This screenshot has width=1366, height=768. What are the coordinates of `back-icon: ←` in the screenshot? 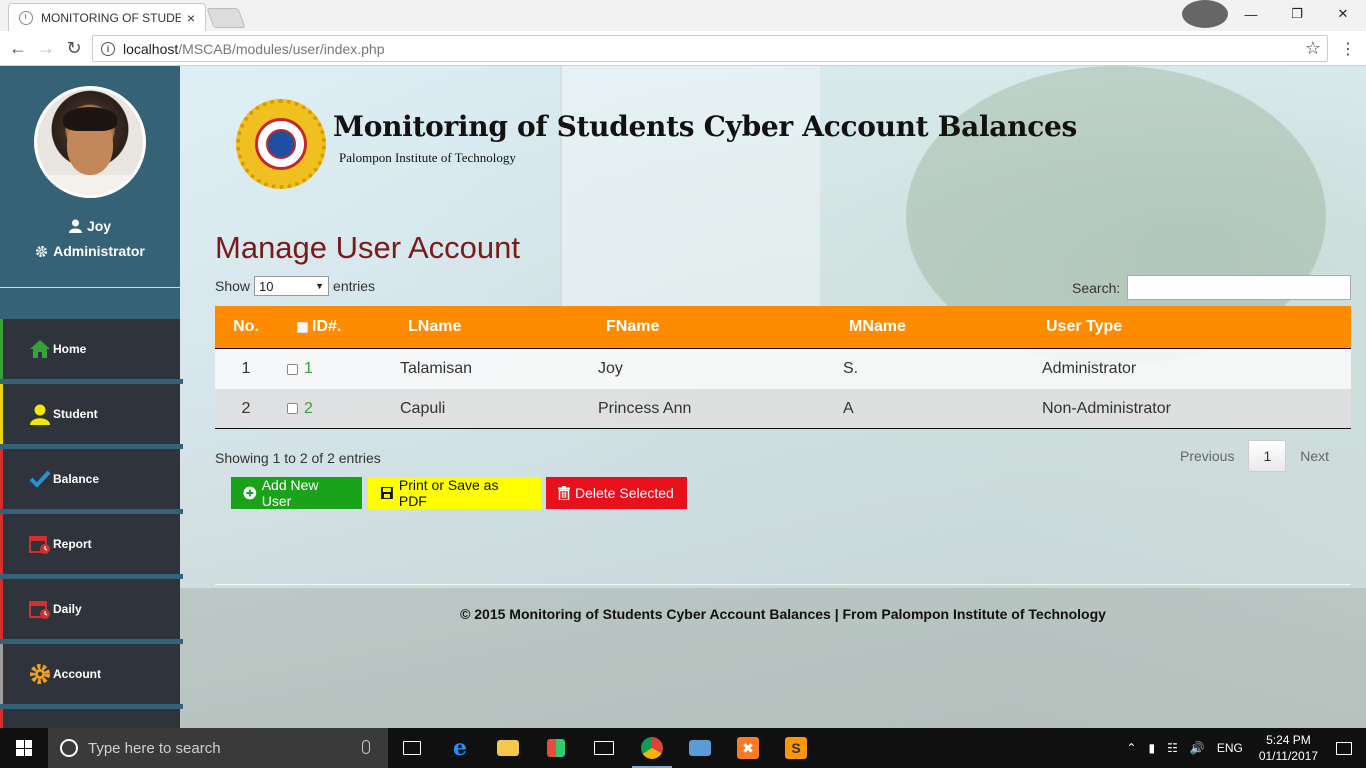 It's located at (18, 48).